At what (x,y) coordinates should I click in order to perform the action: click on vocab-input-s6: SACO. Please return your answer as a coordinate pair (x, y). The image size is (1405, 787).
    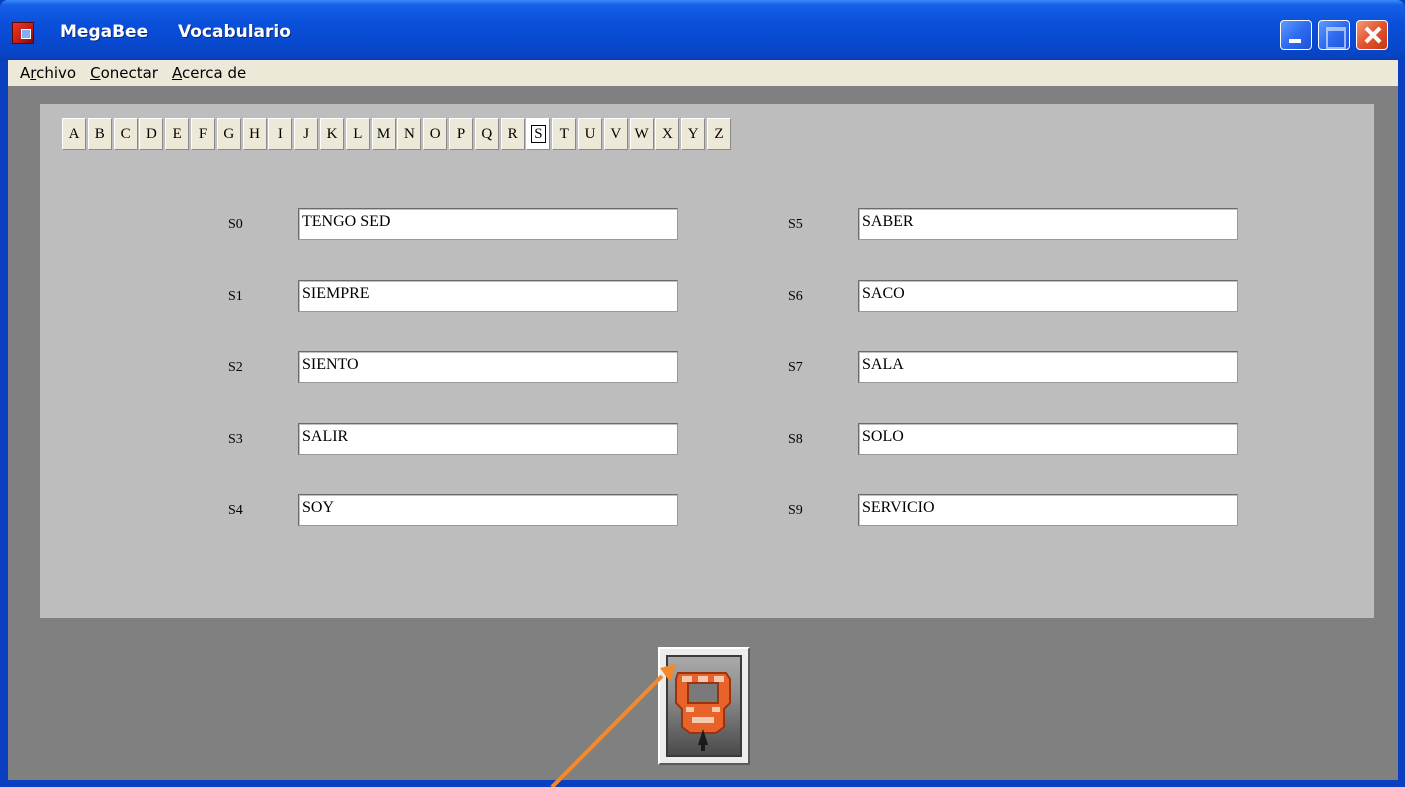
    Looking at the image, I should click on (1048, 295).